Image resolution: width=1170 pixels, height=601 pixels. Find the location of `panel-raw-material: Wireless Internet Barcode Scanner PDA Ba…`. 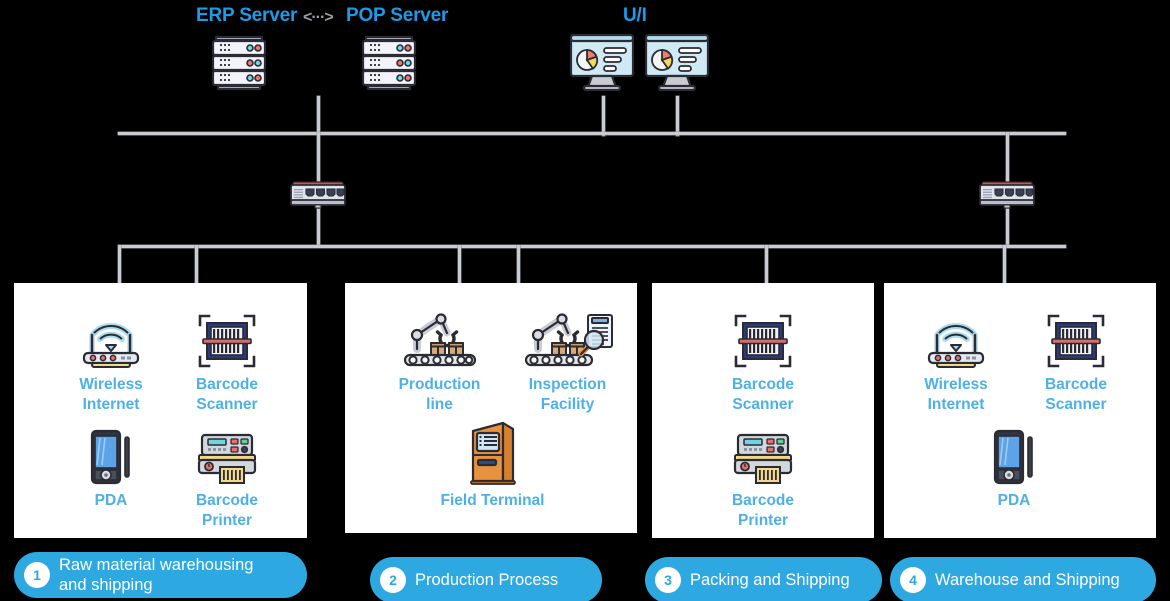

panel-raw-material: Wireless Internet Barcode Scanner PDA Ba… is located at coordinates (160, 410).